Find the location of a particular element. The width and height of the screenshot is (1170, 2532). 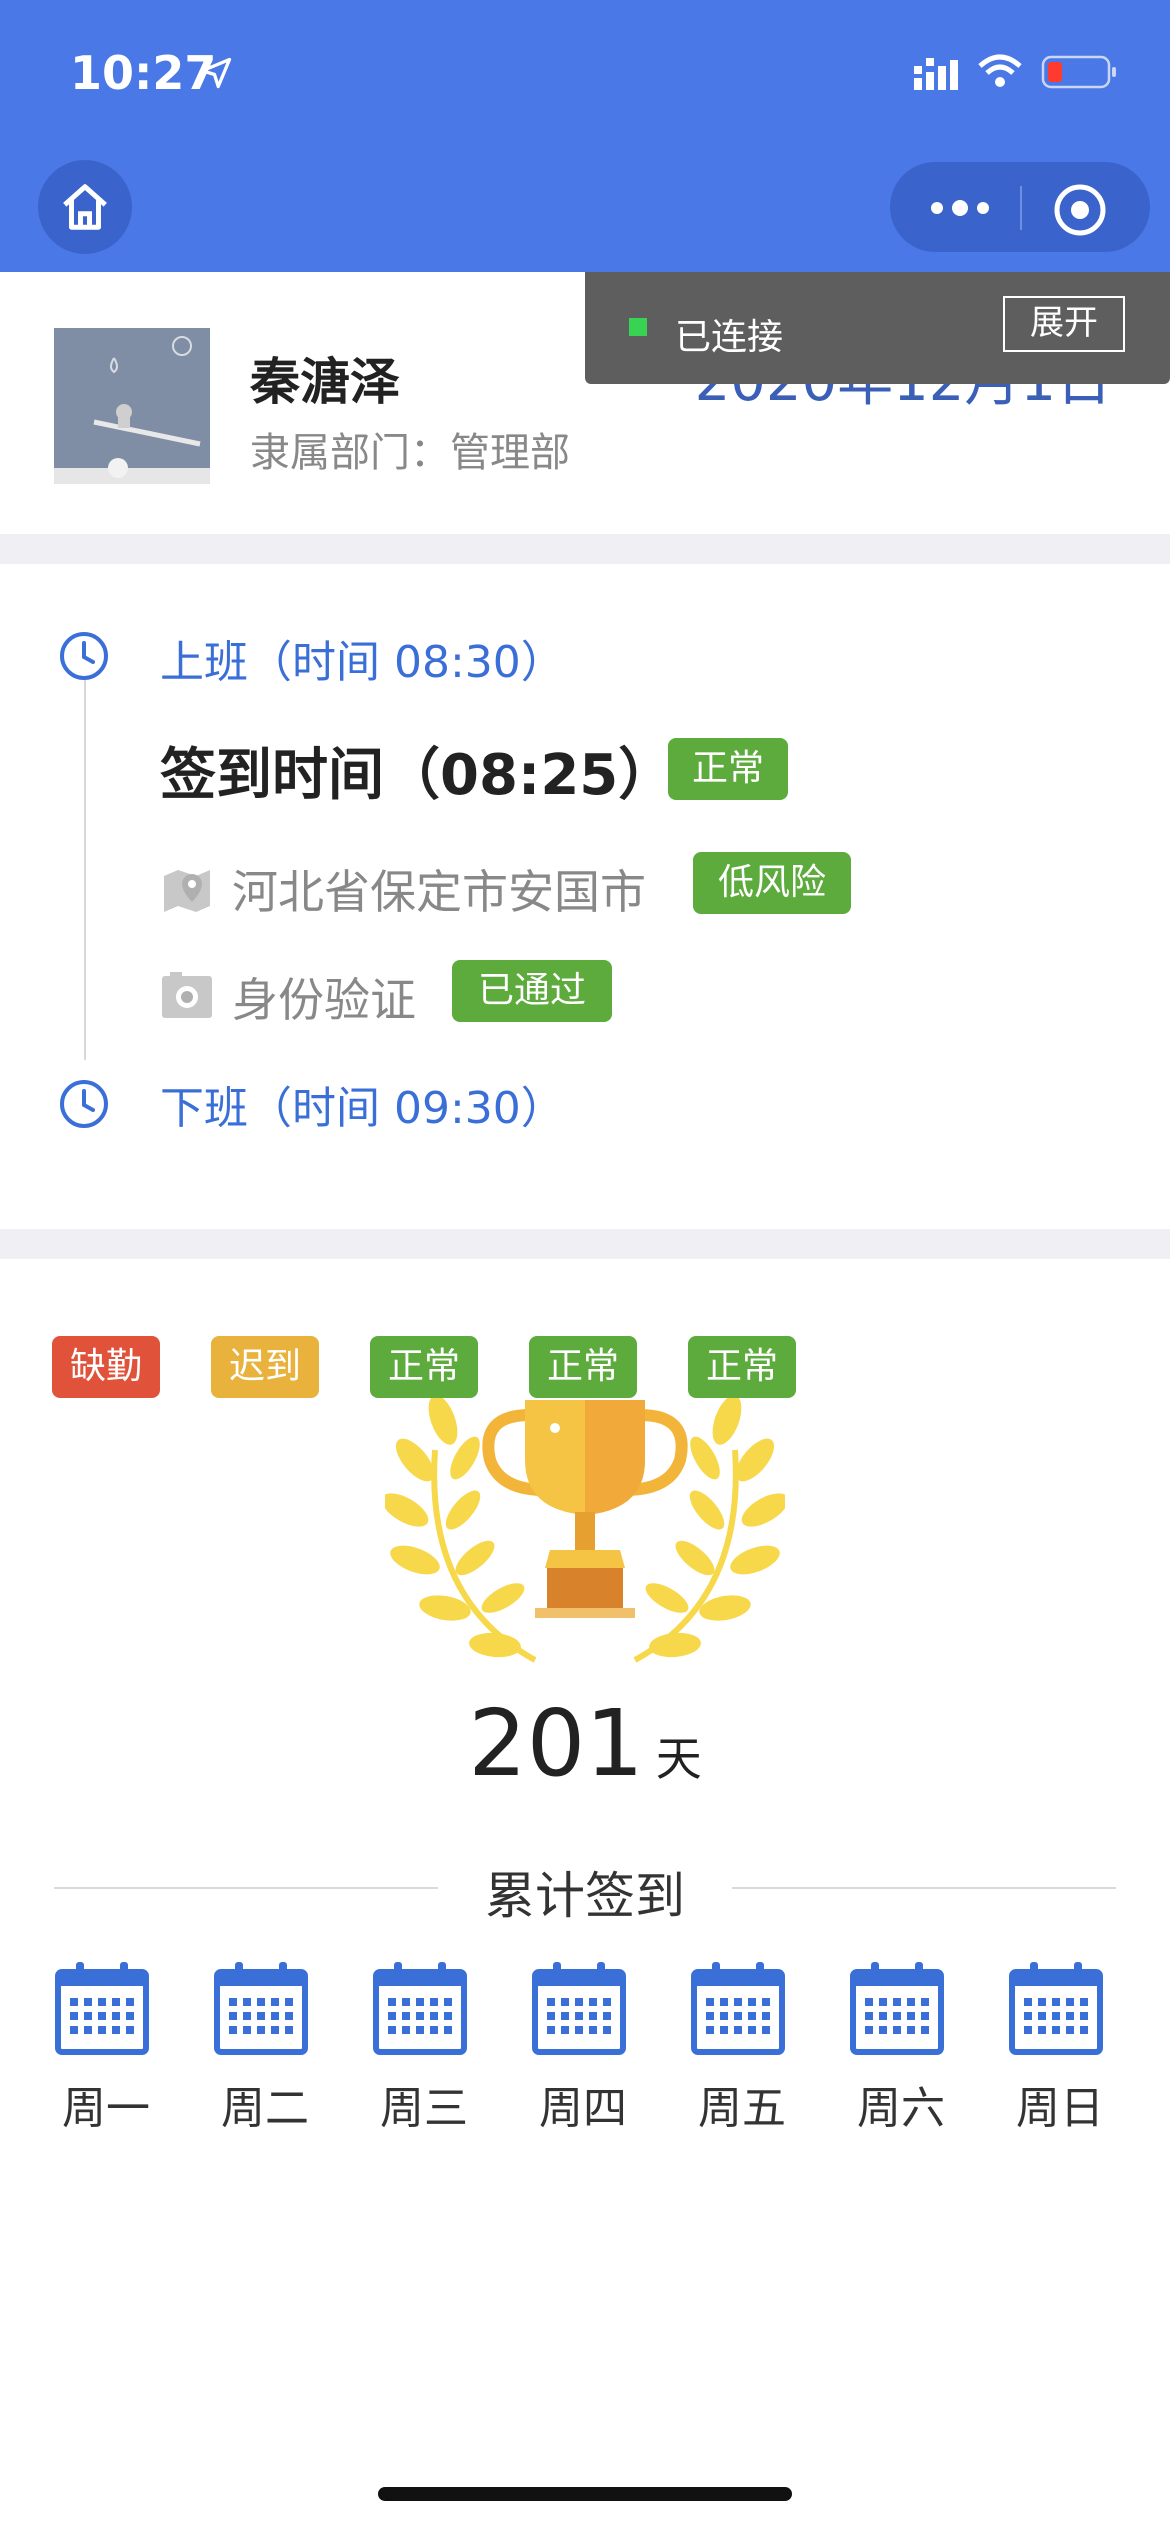

avatar-image is located at coordinates (132, 406).